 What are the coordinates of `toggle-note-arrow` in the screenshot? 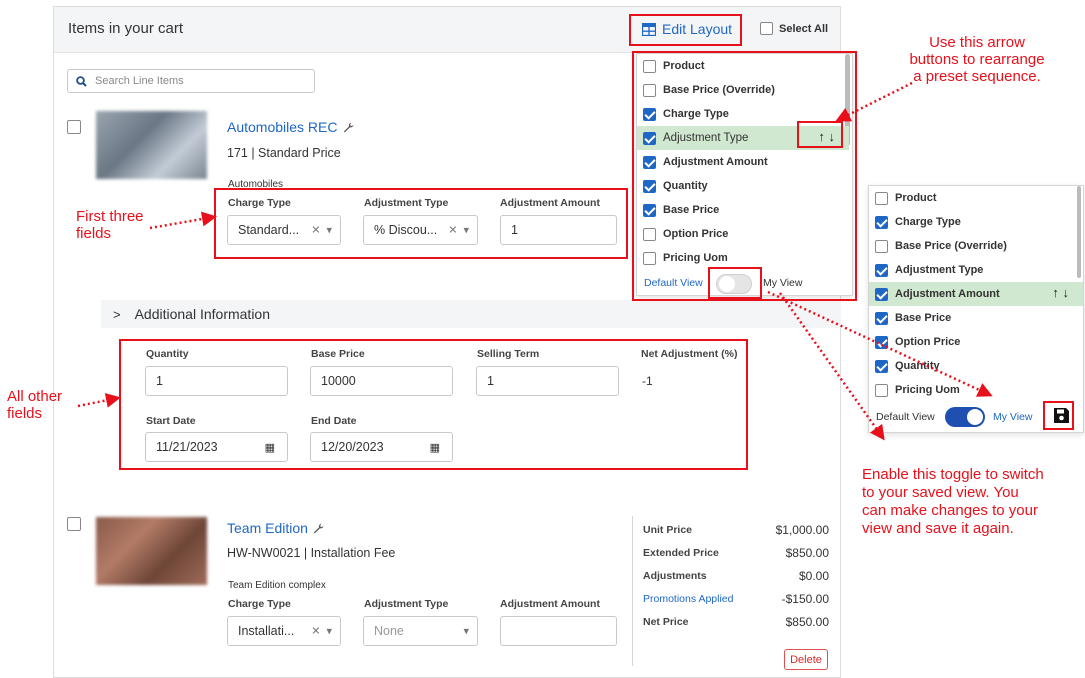 It's located at (831, 366).